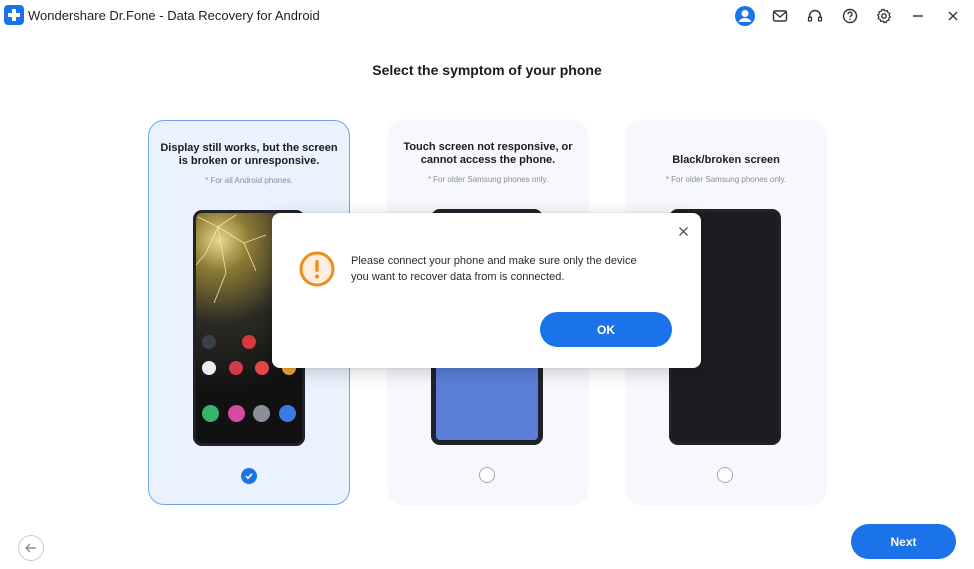 This screenshot has width=974, height=569. Describe the element at coordinates (850, 16) in the screenshot. I see `help-icon` at that location.